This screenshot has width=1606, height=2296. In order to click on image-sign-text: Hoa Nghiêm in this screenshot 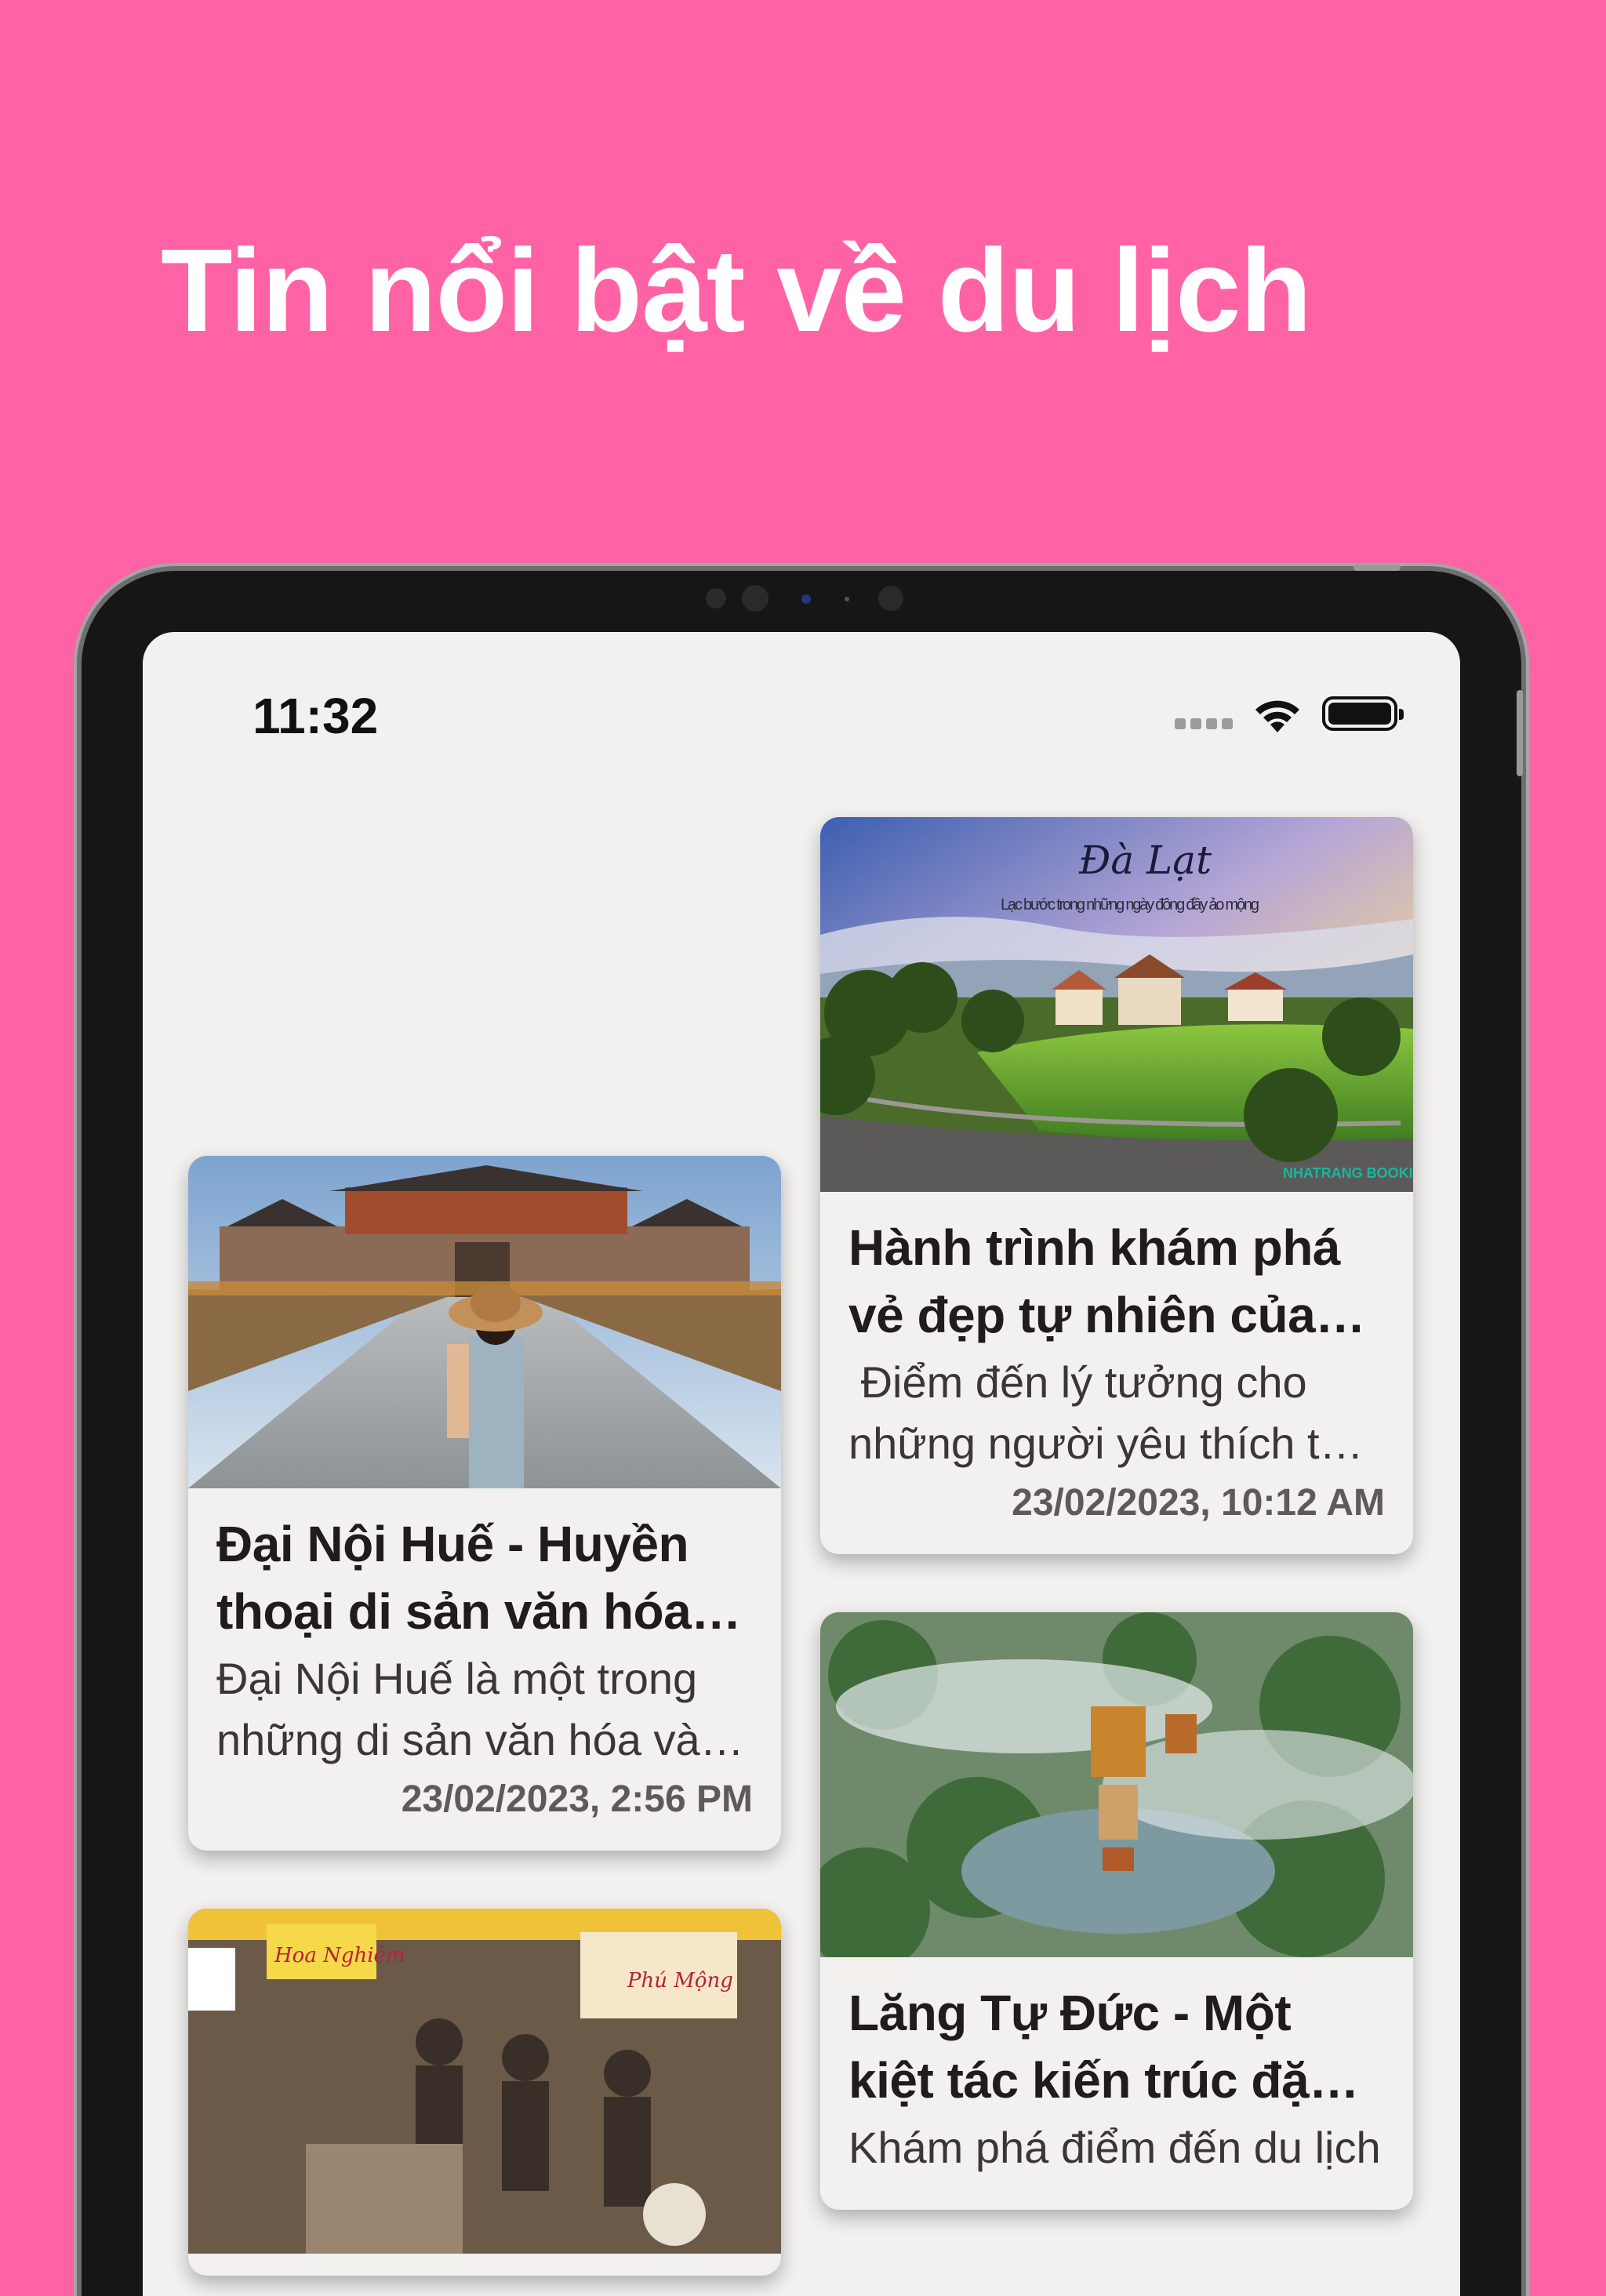, I will do `click(339, 1955)`.